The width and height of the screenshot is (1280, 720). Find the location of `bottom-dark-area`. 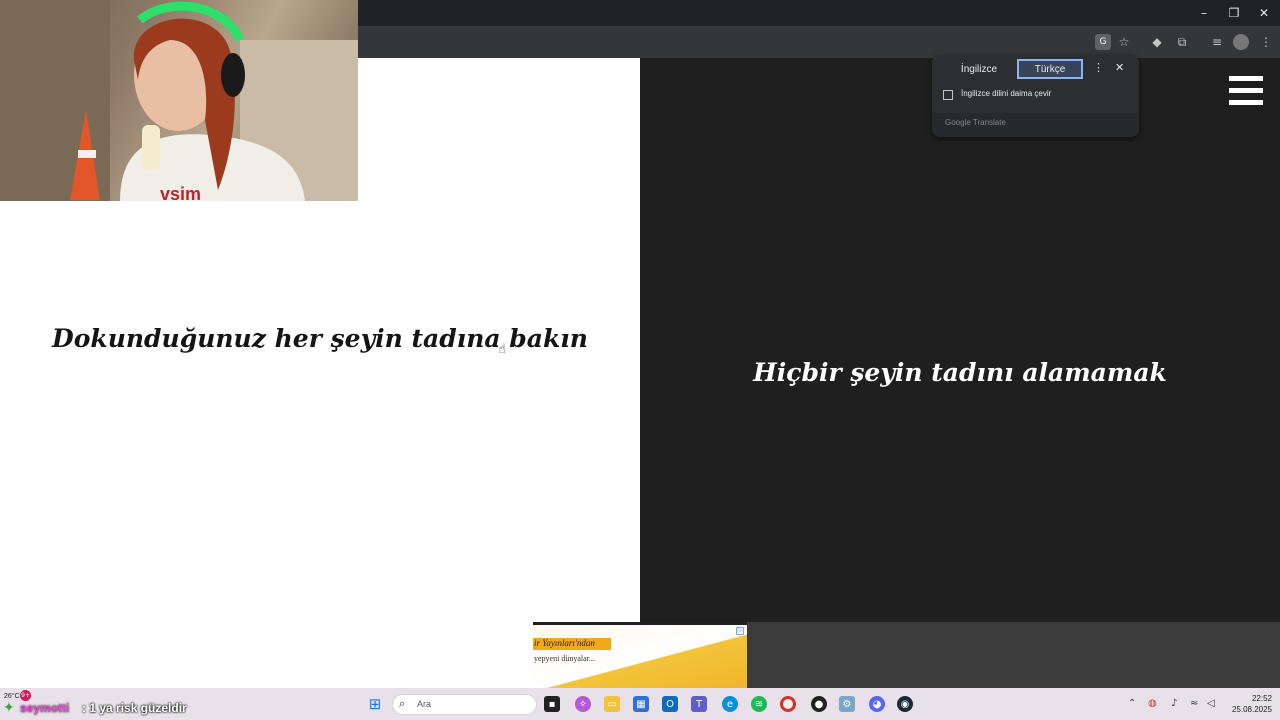

bottom-dark-area is located at coordinates (1013, 655).